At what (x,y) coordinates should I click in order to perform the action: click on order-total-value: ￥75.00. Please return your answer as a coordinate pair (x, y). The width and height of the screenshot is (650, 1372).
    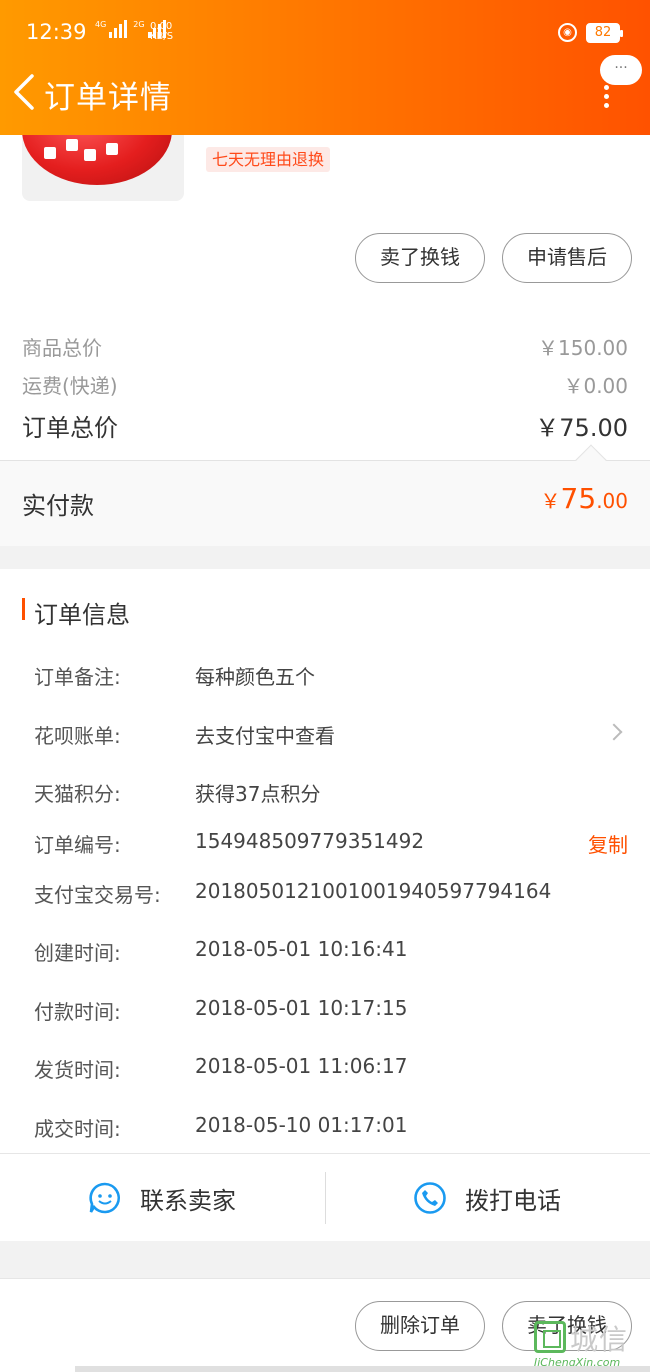
    Looking at the image, I should click on (581, 428).